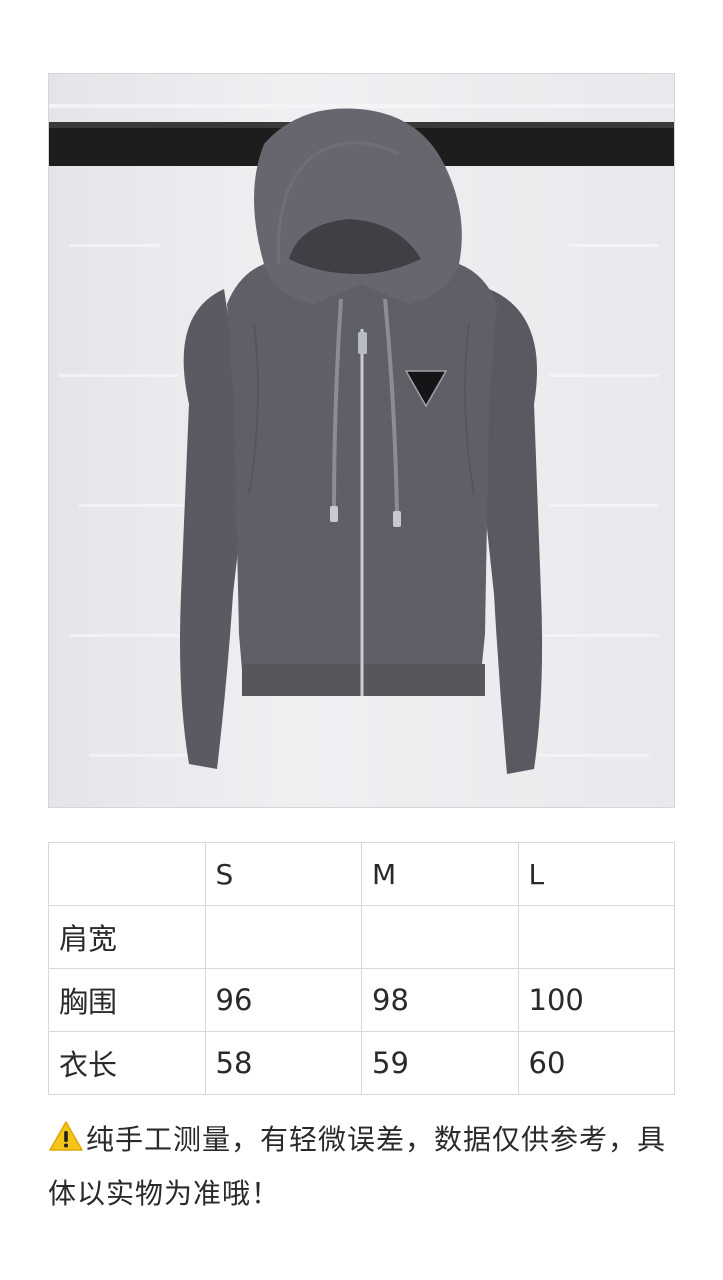 The width and height of the screenshot is (723, 1280). Describe the element at coordinates (596, 874) in the screenshot. I see `size-header-l: L` at that location.